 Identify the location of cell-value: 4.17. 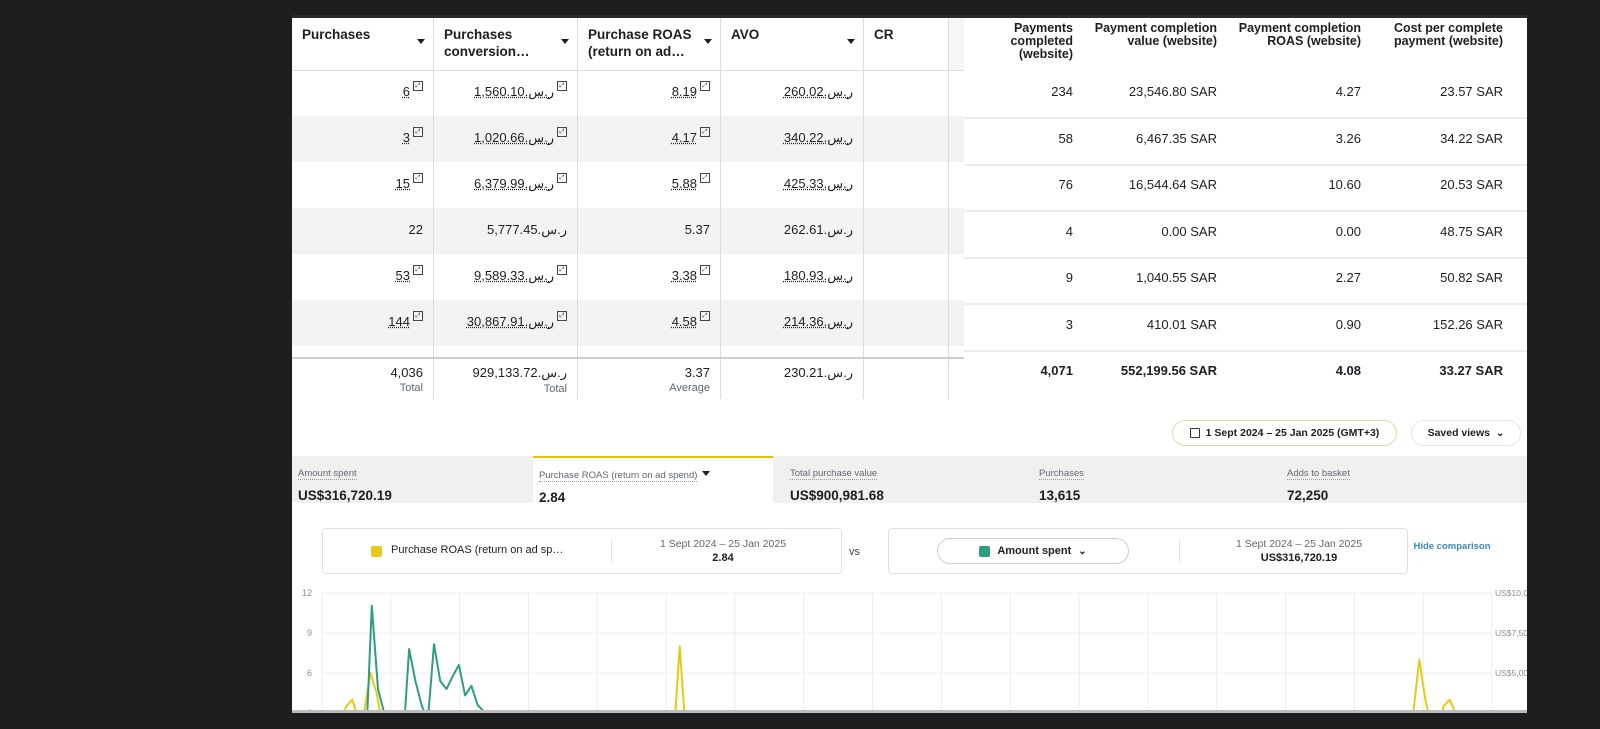
(684, 137).